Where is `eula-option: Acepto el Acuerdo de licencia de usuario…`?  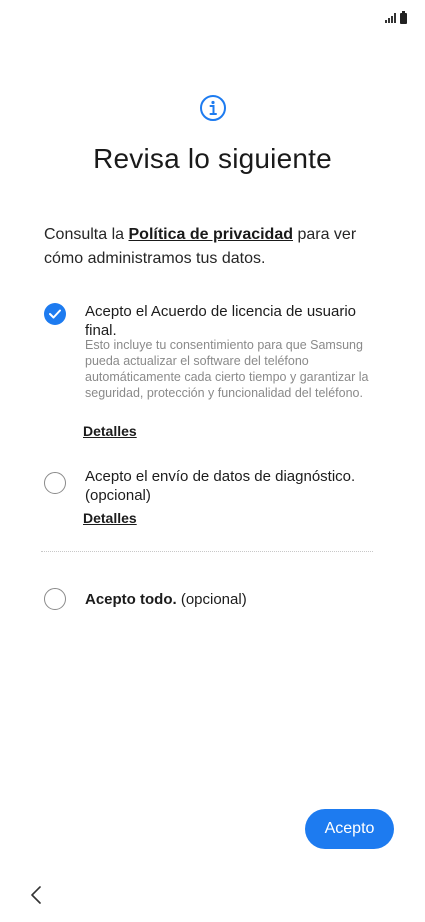
eula-option: Acepto el Acuerdo de licencia de usuario… is located at coordinates (216, 377).